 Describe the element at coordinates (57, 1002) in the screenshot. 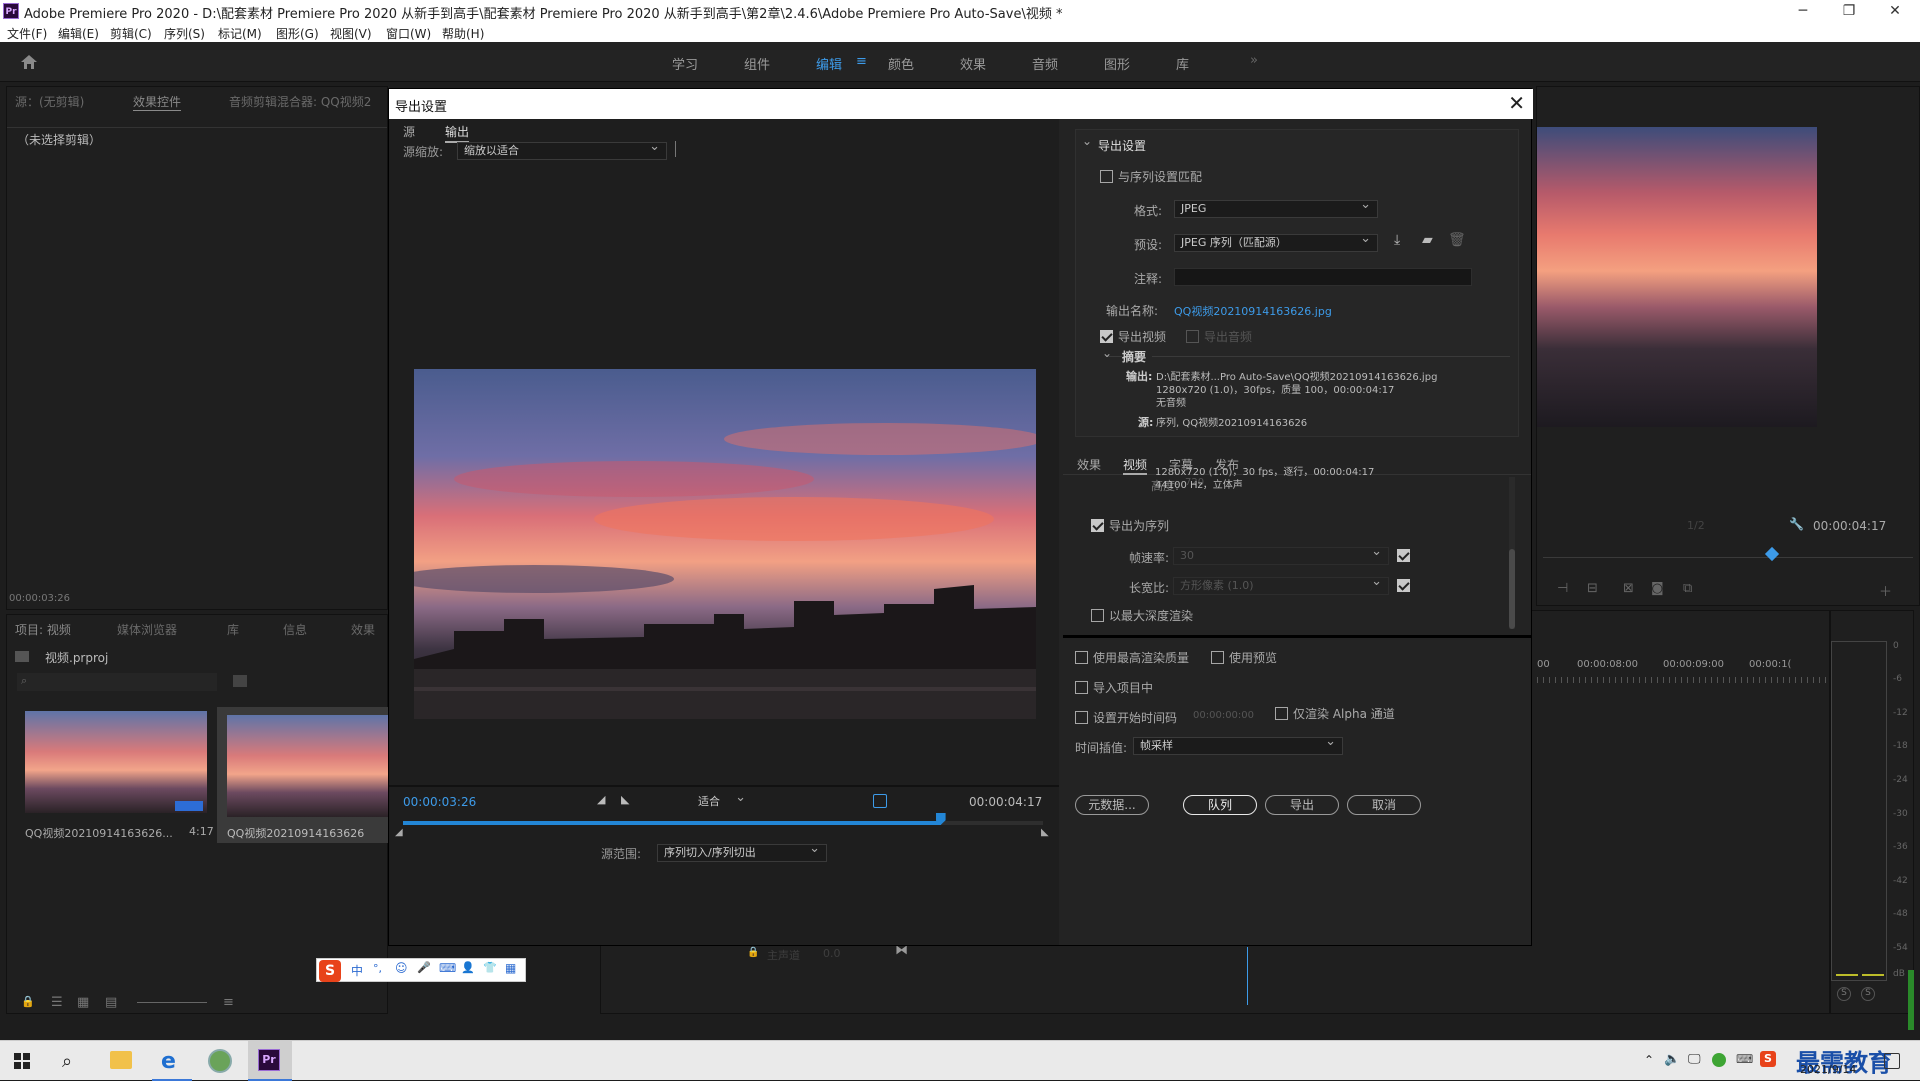

I see `list-view-icon: ☰` at that location.